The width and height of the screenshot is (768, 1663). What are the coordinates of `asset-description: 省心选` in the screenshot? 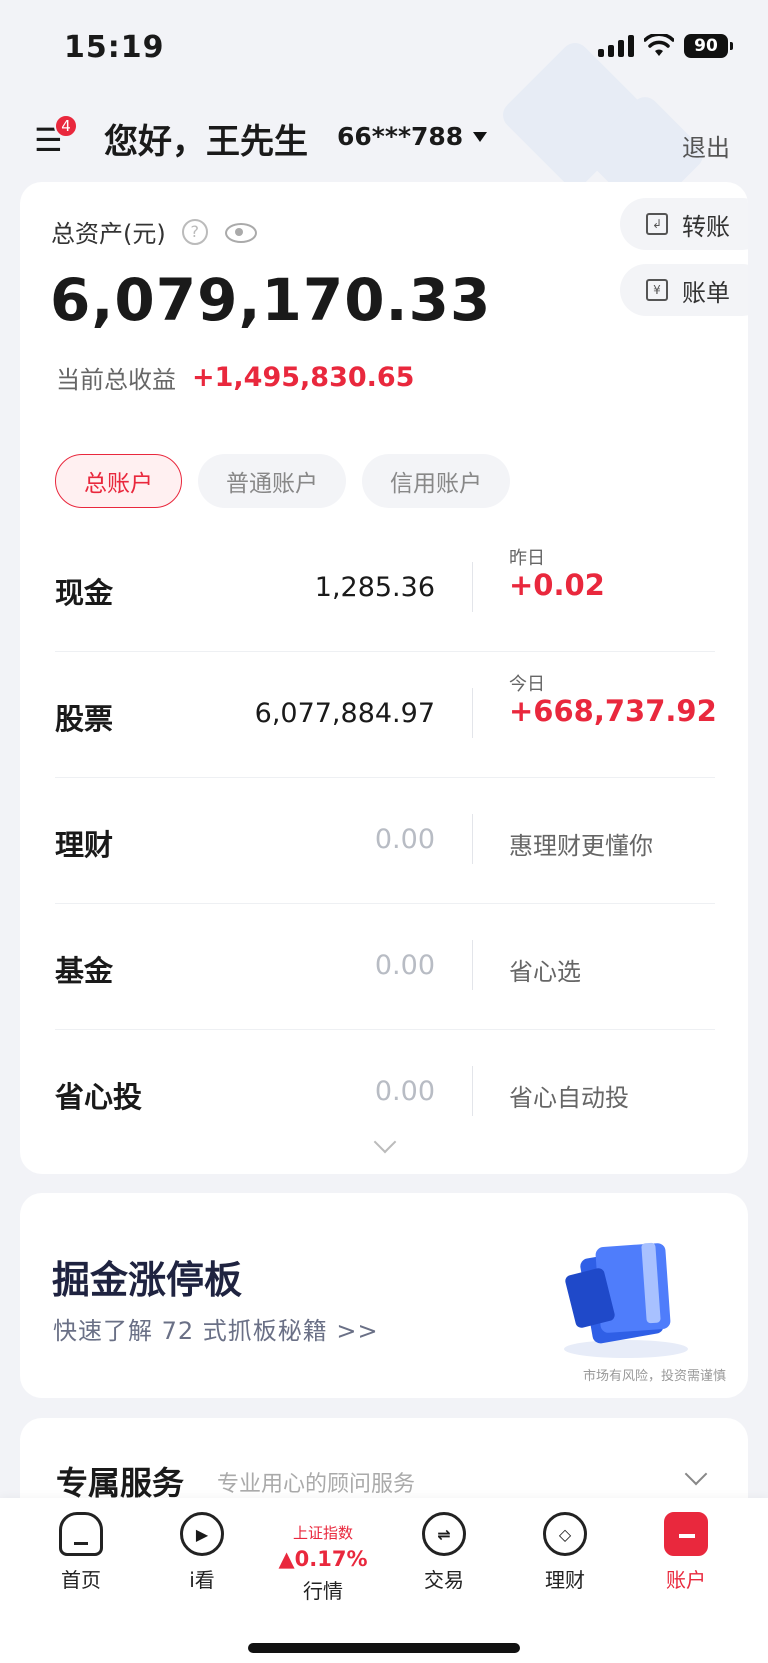 It's located at (545, 972).